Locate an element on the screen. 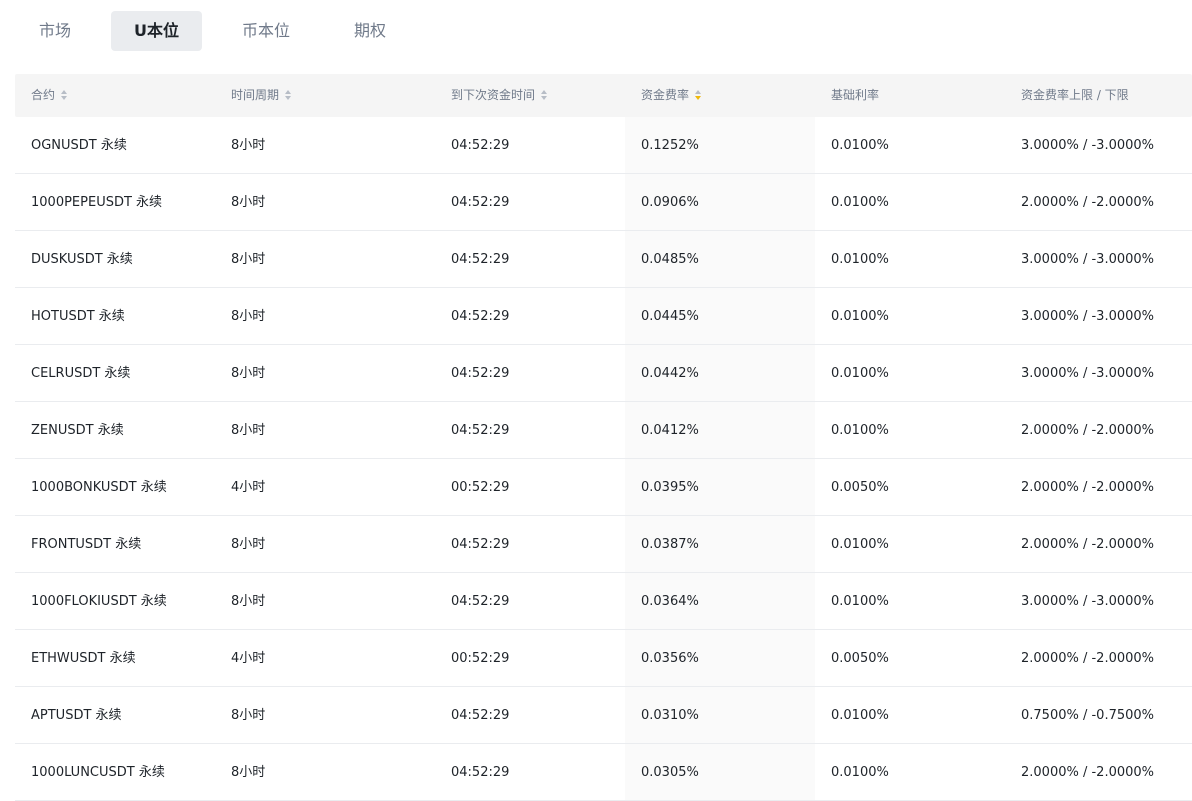 This screenshot has width=1192, height=801. table-header: 合约 时间周期 到下次资金时间 资金费率 基础利率 资金费率上限 / 下限 is located at coordinates (603, 95).